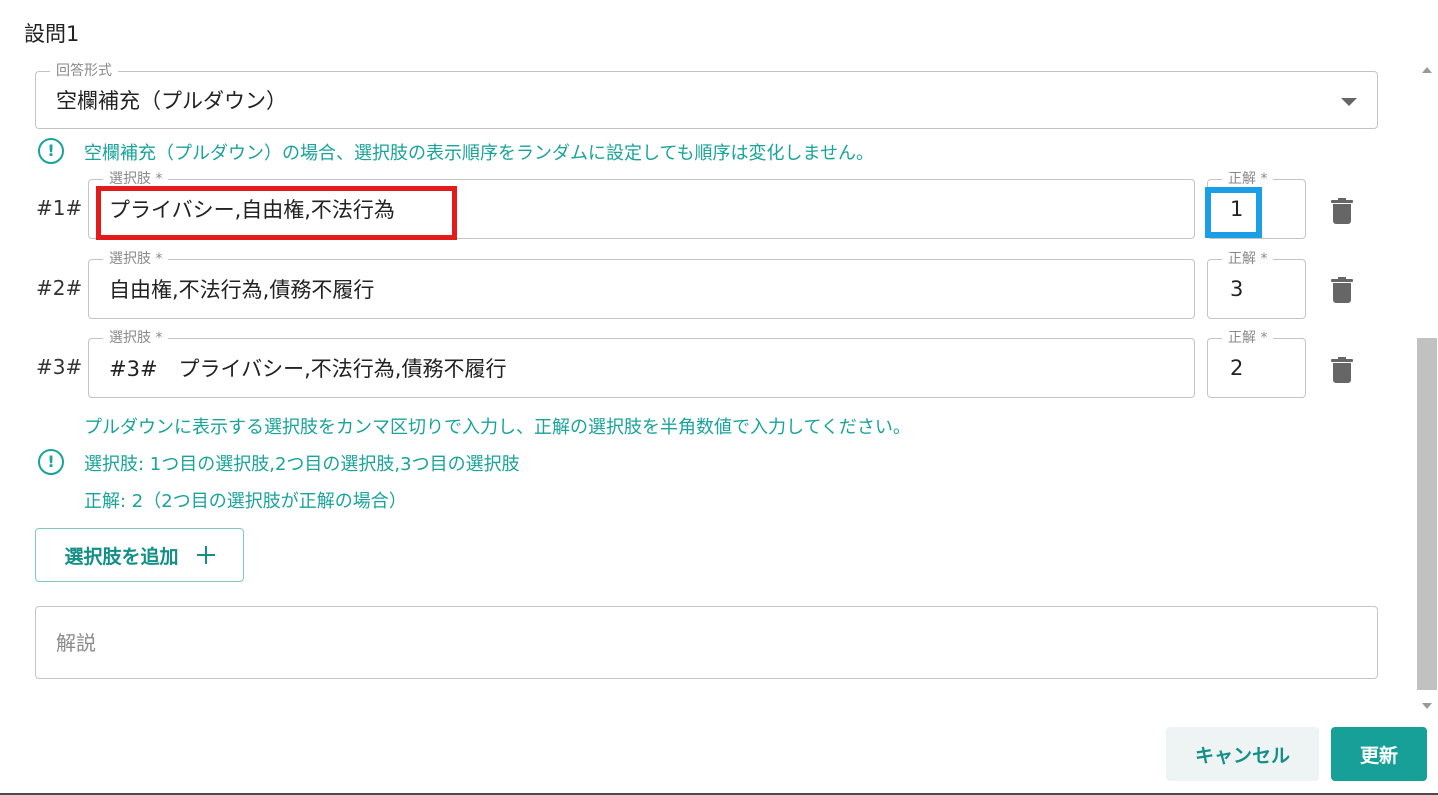  Describe the element at coordinates (205, 555) in the screenshot. I see `plus-icon` at that location.